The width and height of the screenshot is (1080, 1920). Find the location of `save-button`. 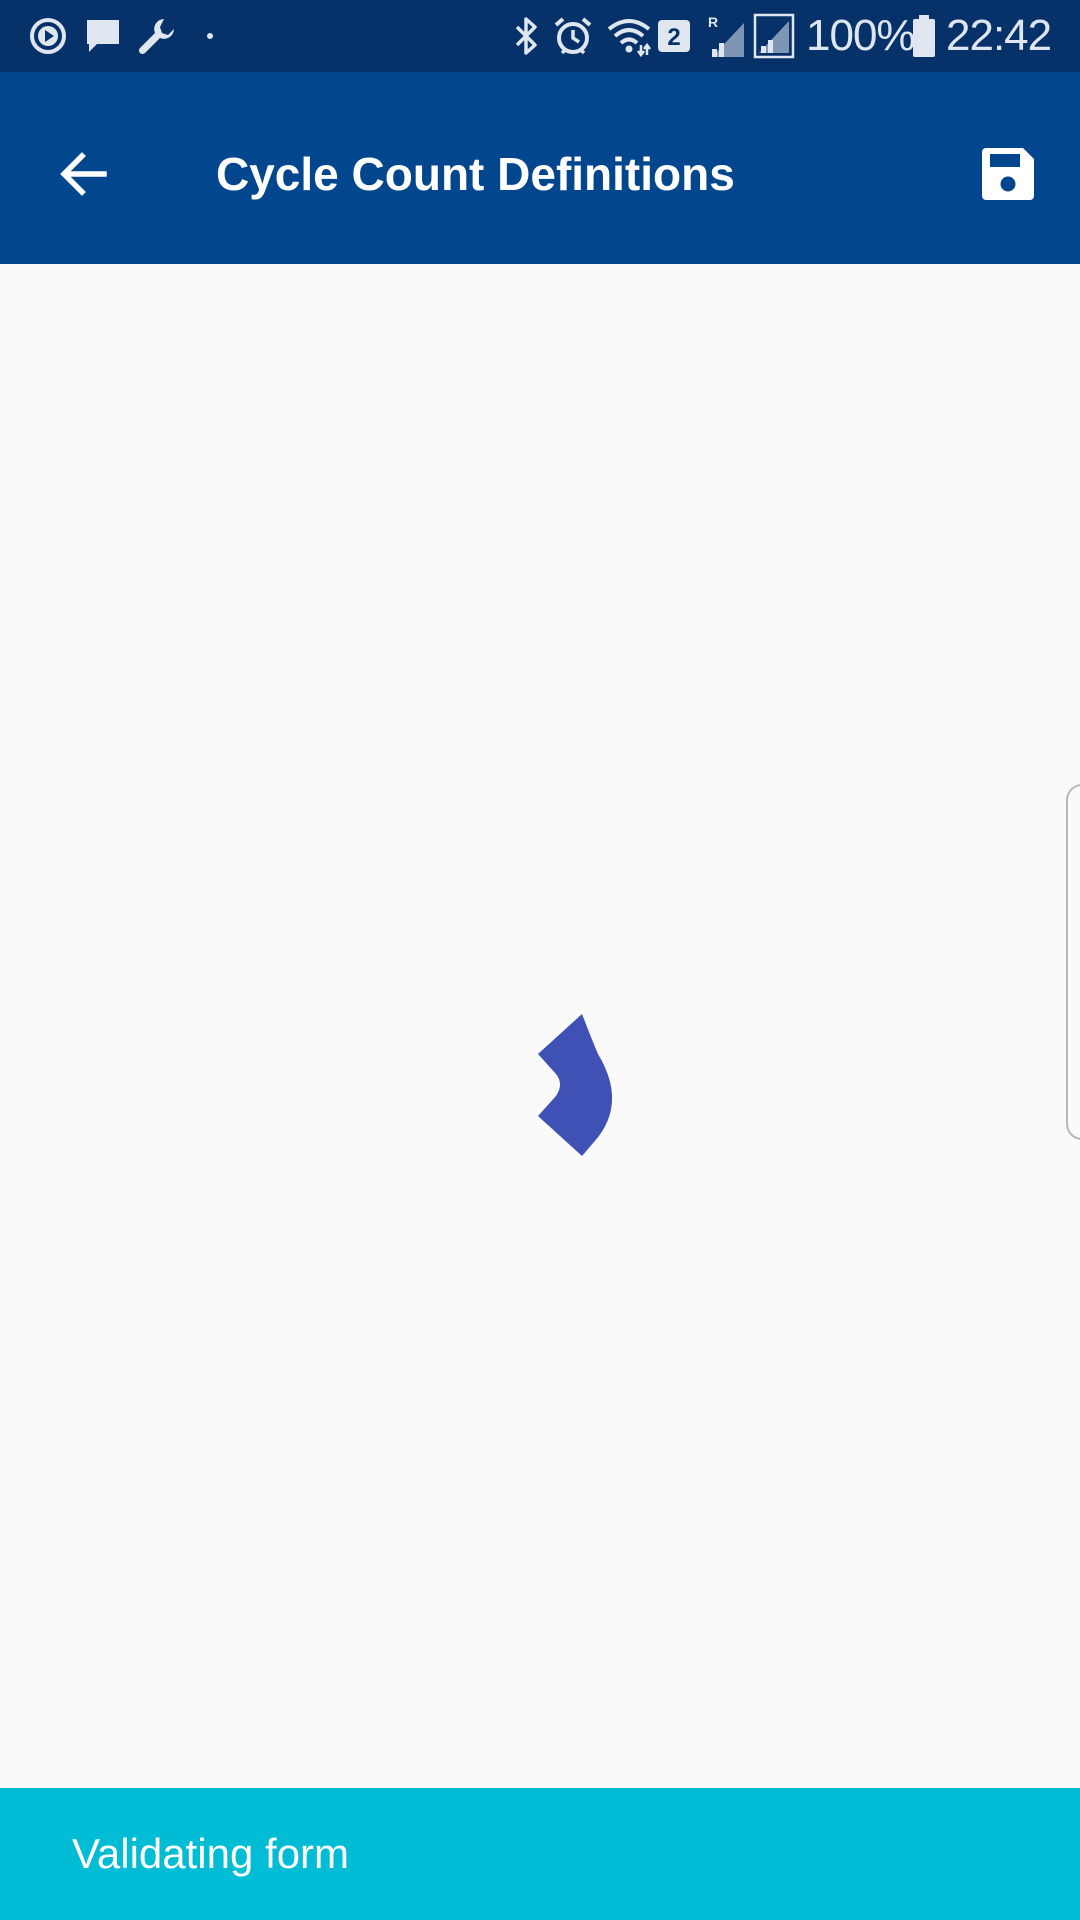

save-button is located at coordinates (1008, 174).